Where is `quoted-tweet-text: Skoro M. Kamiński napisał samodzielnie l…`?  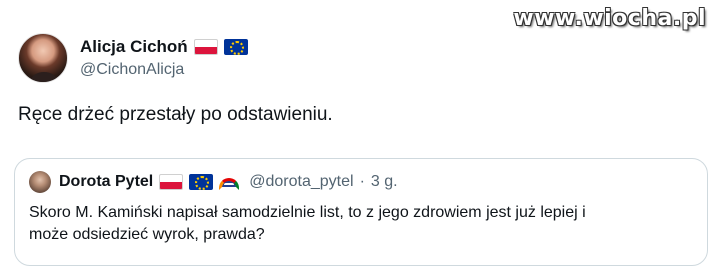 quoted-tweet-text: Skoro M. Kamiński napisał samodzielnie l… is located at coordinates (361, 224).